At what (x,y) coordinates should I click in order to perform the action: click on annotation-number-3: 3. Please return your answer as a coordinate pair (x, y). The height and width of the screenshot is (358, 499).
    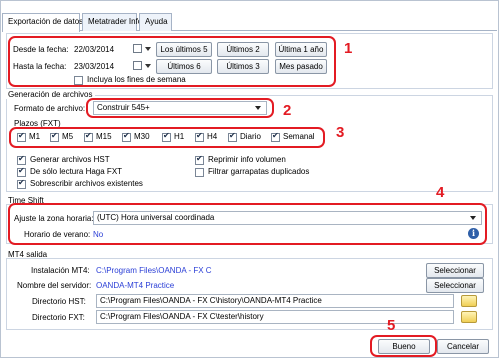
    Looking at the image, I should click on (340, 132).